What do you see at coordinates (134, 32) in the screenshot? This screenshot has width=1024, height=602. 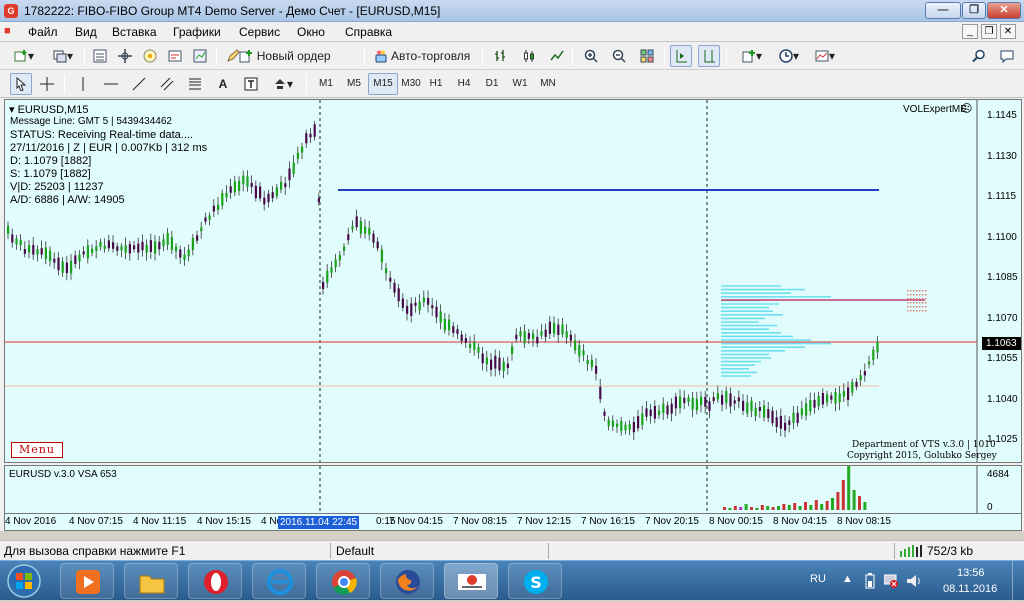 I see `menu-insert: Вставка` at bounding box center [134, 32].